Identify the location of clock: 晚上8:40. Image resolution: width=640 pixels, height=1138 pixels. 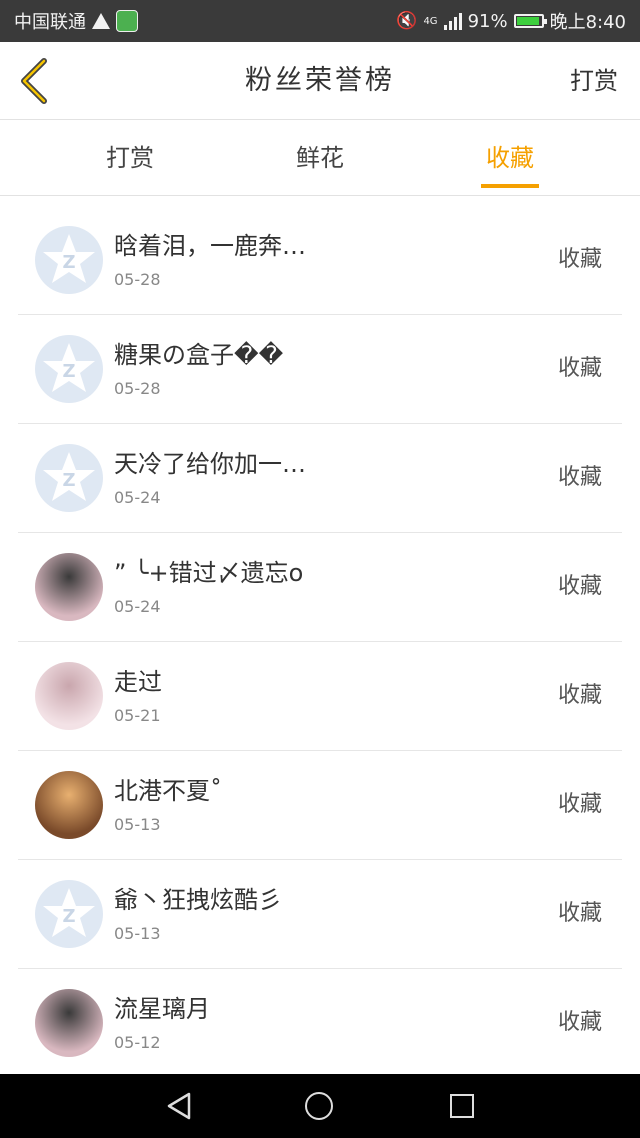
(587, 22).